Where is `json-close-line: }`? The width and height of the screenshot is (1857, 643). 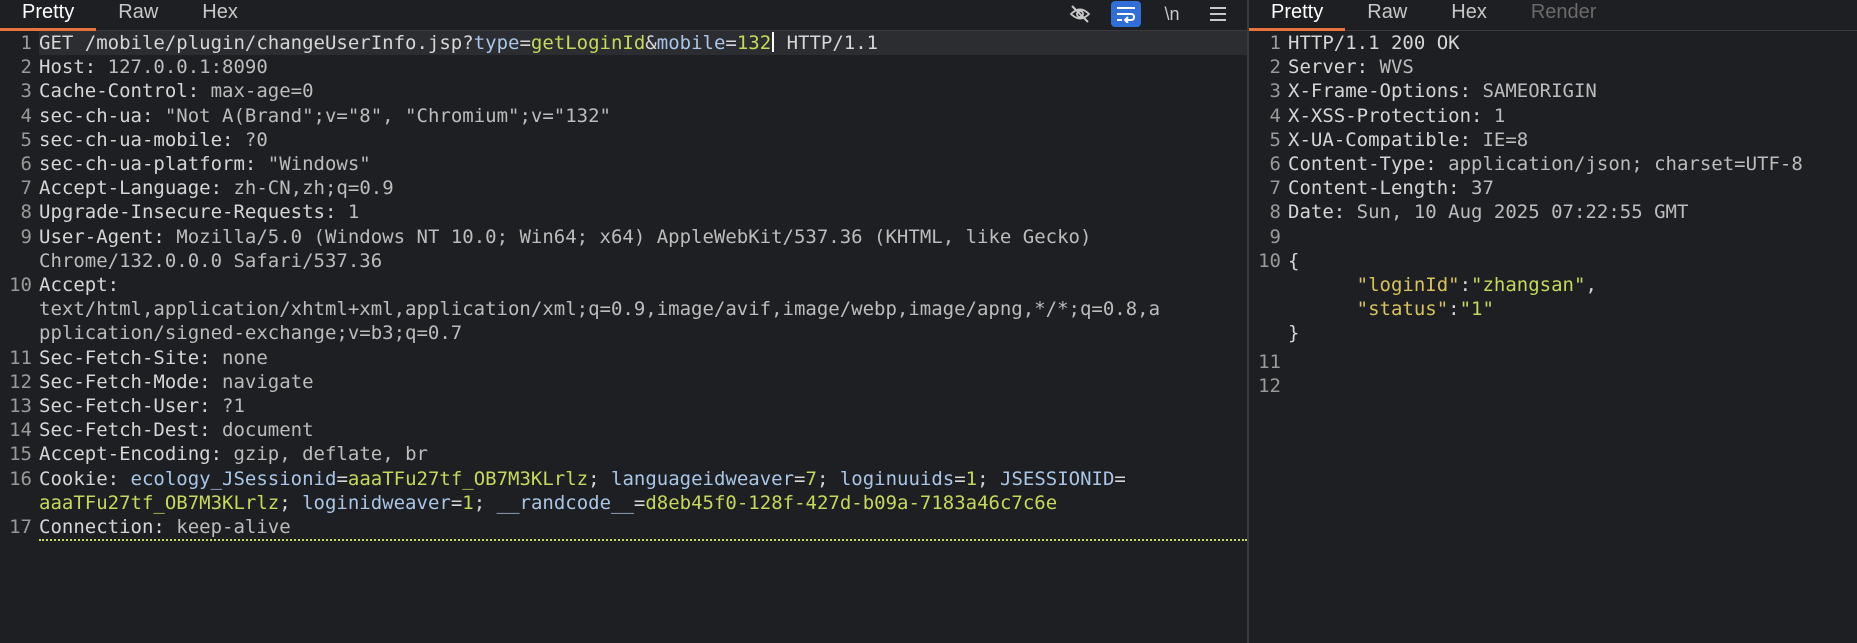
json-close-line: } is located at coordinates (1553, 333).